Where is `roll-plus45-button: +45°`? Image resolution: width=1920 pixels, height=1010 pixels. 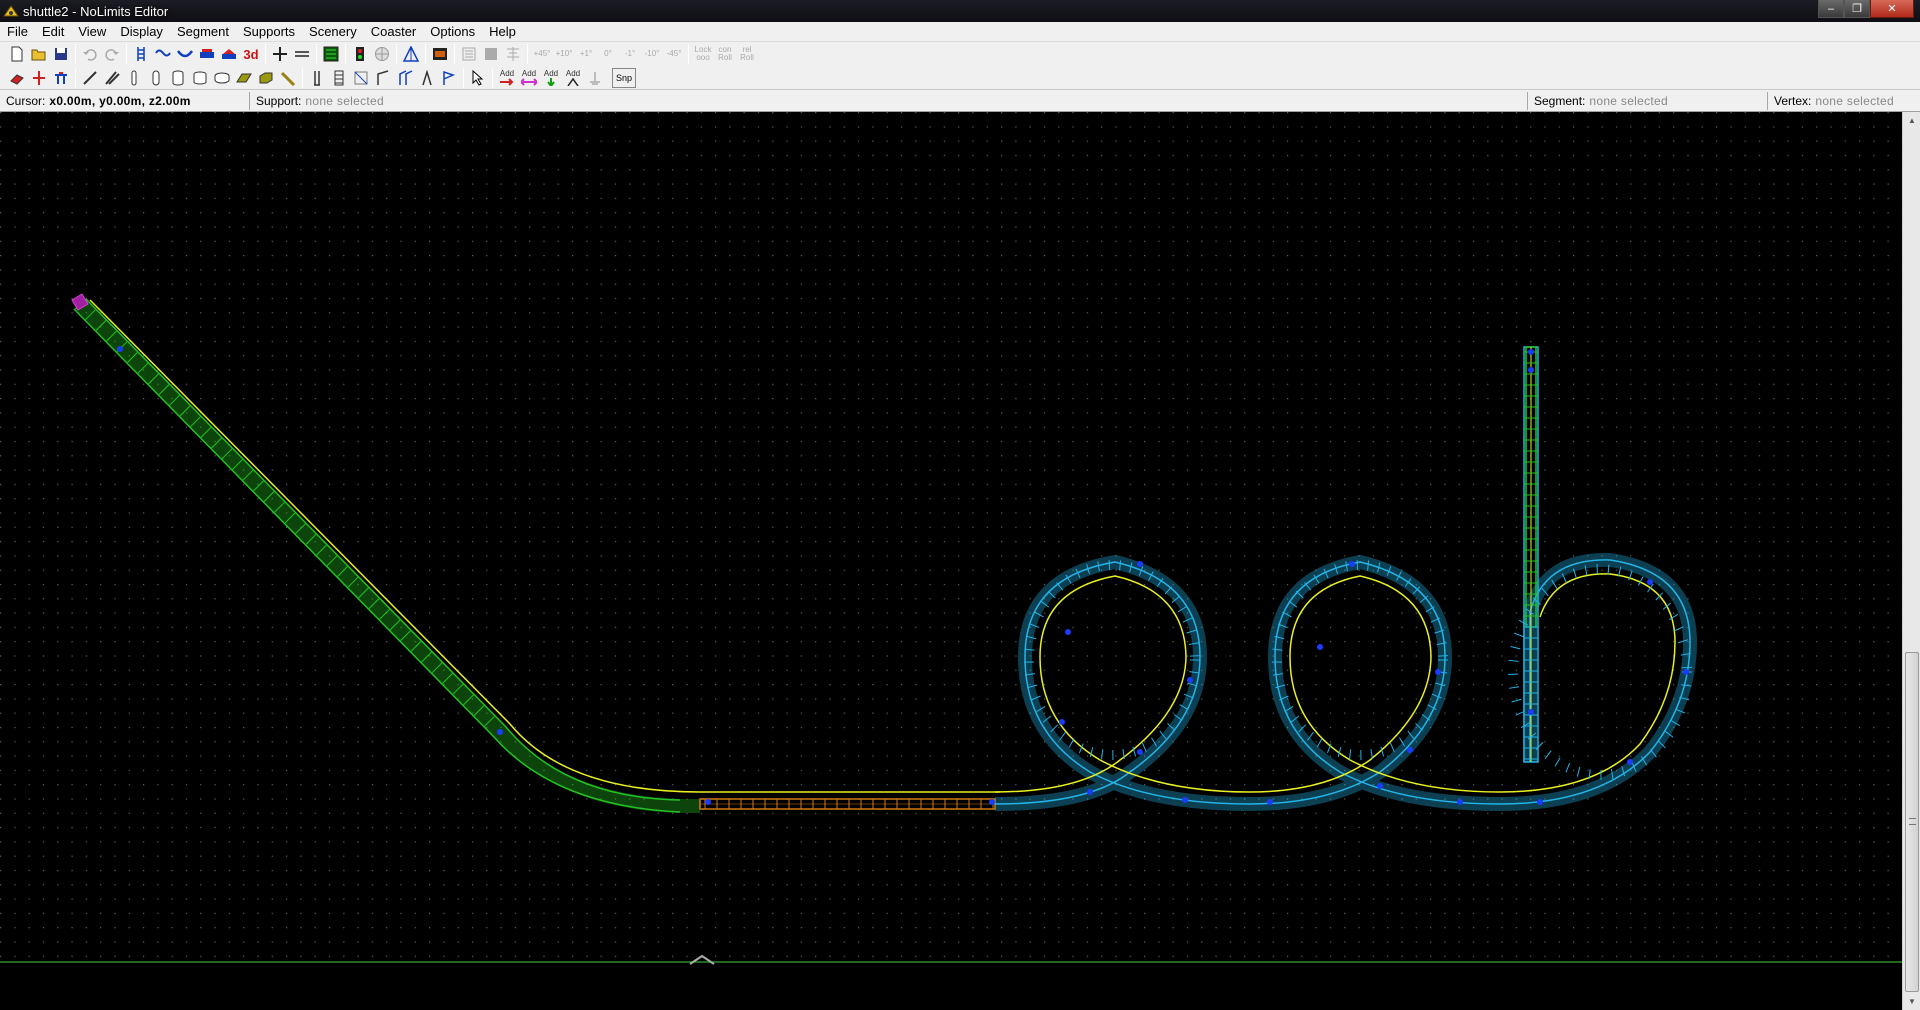 roll-plus45-button: +45° is located at coordinates (542, 54).